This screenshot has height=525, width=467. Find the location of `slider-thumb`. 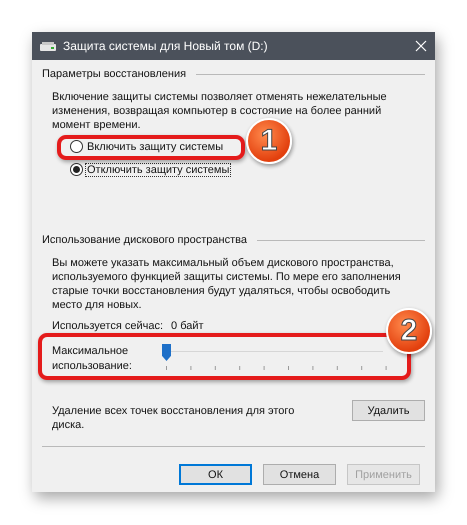

slider-thumb is located at coordinates (166, 352).